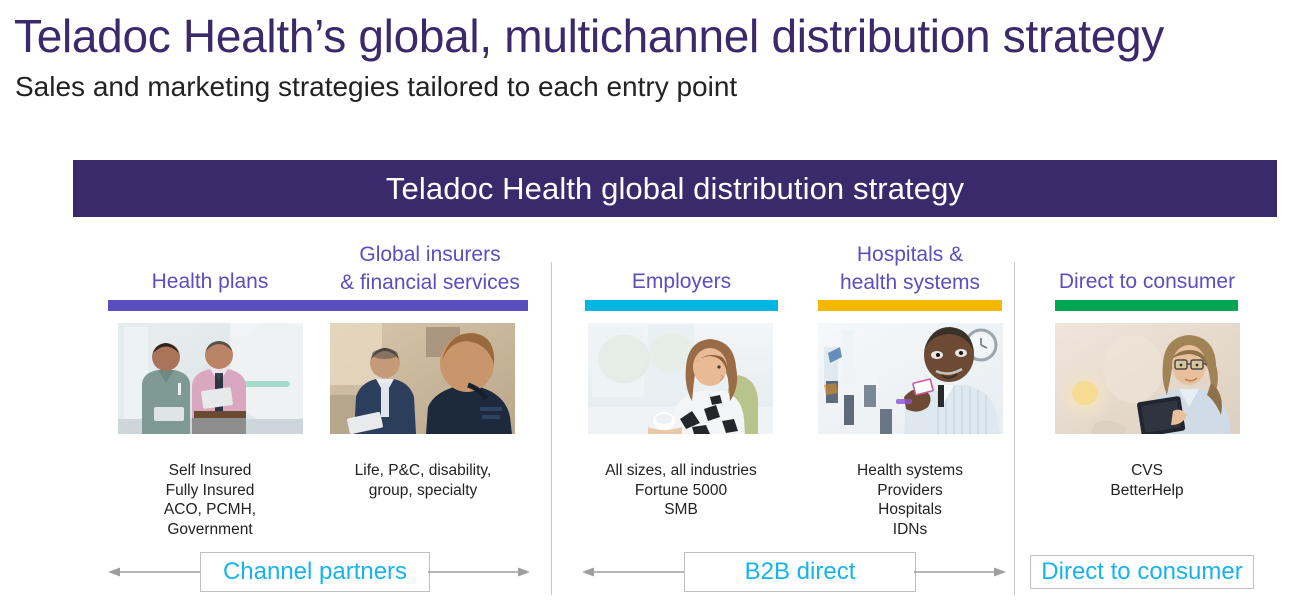 This screenshot has height=603, width=1294. I want to click on accent-bar-employers, so click(681, 305).